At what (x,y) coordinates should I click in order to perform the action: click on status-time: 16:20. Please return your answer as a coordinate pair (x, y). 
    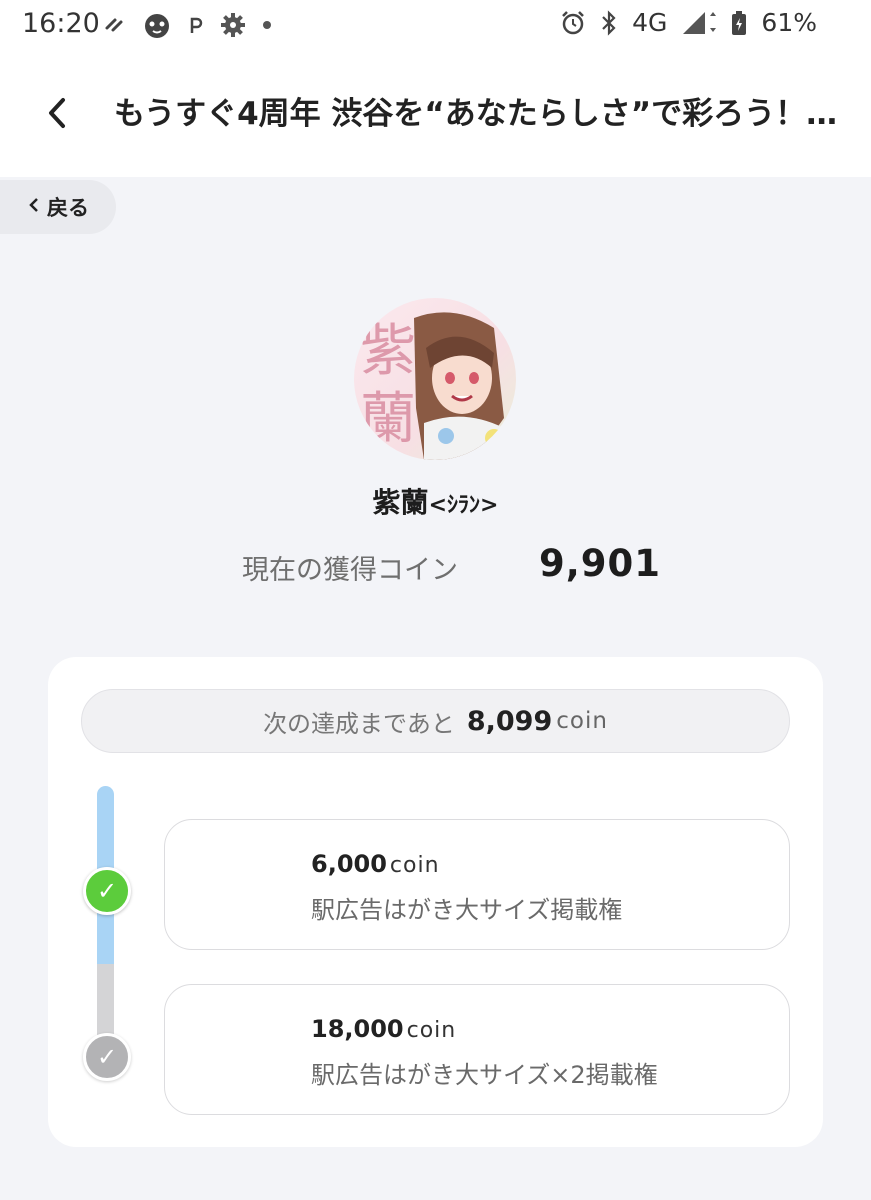
    Looking at the image, I should click on (61, 23).